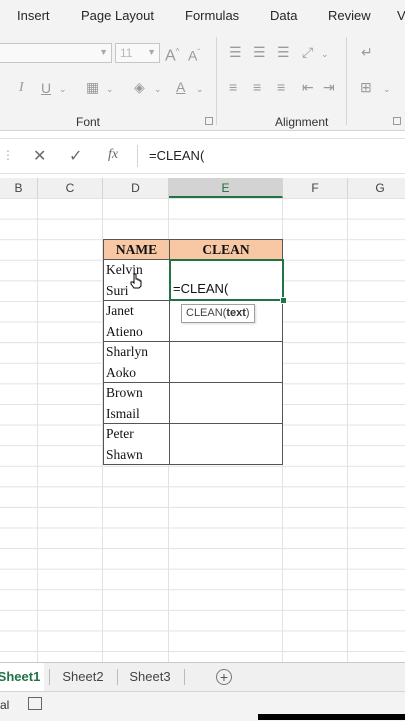  Describe the element at coordinates (136, 249) in the screenshot. I see `table-header-name: NAME` at that location.